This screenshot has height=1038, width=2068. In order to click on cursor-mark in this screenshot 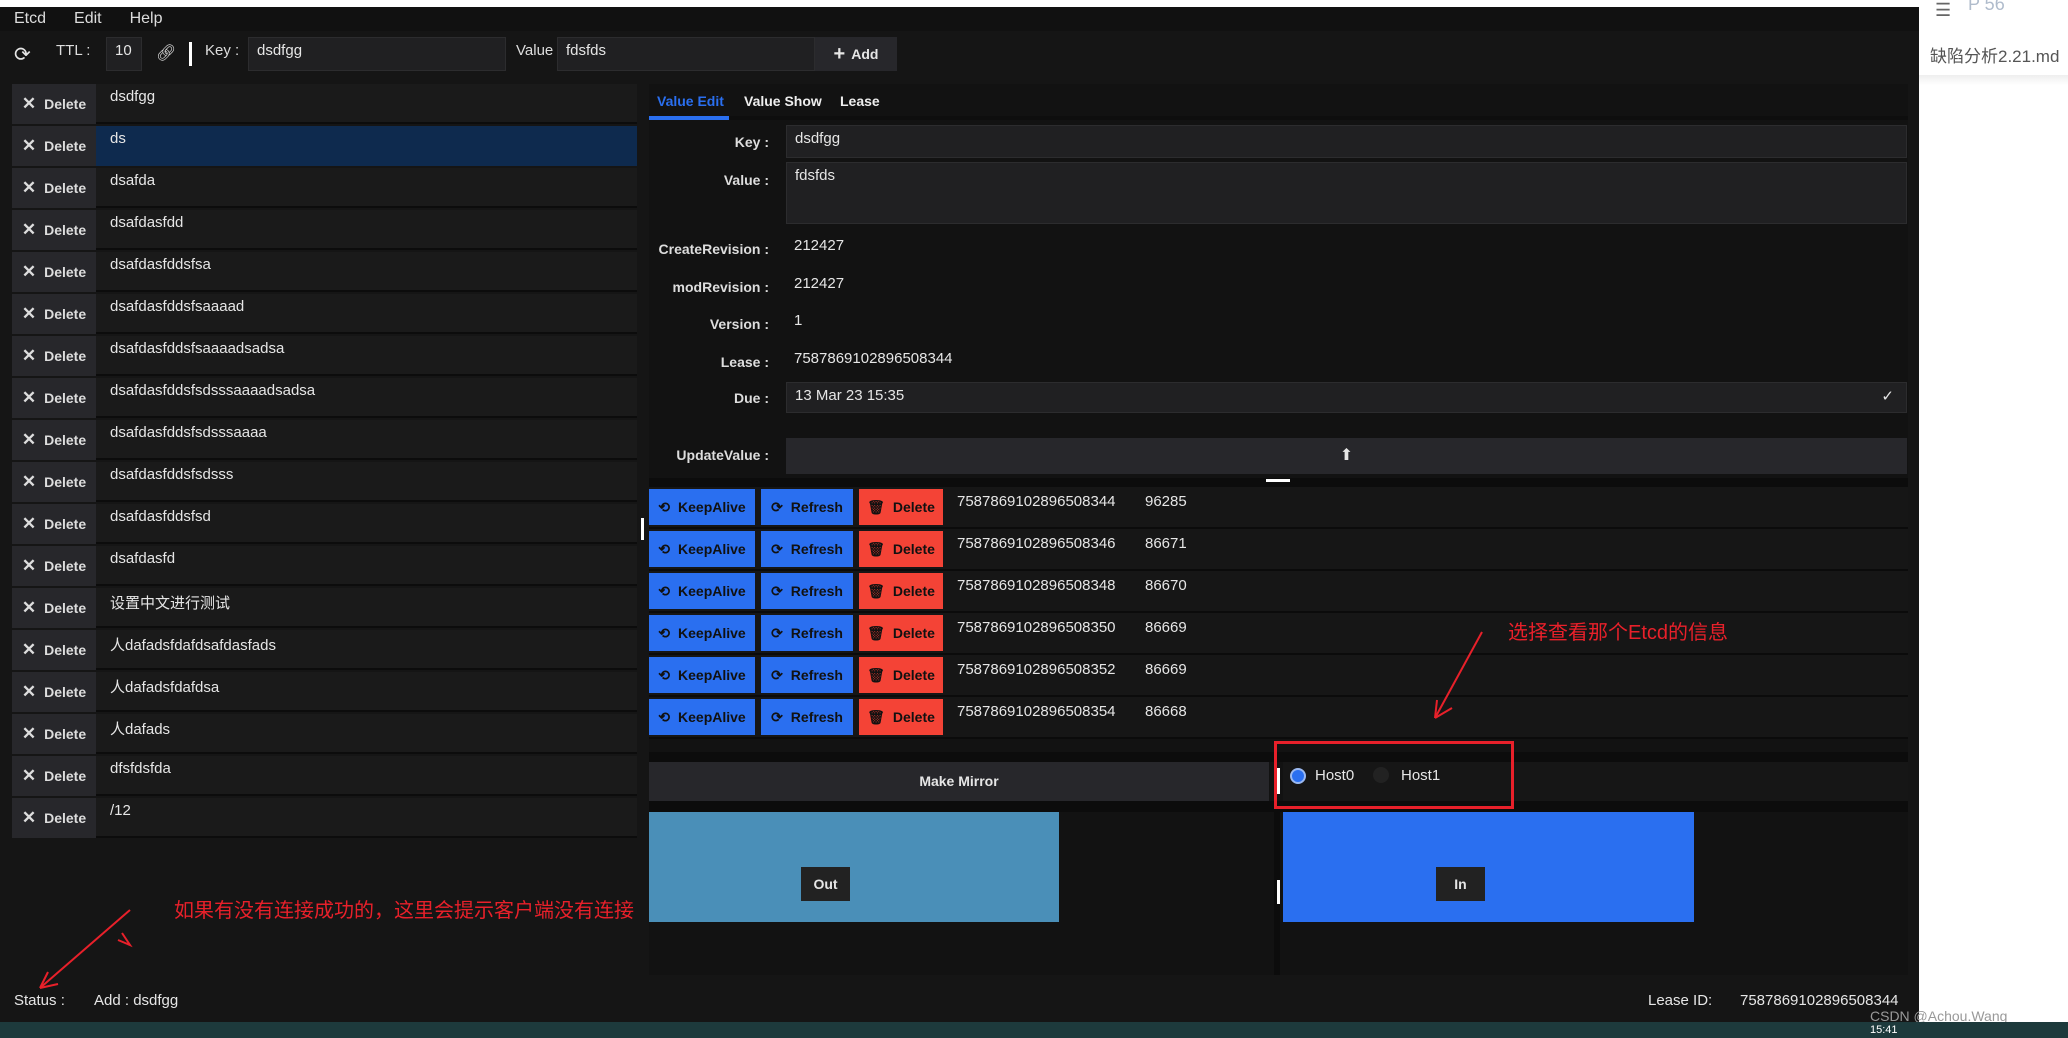, I will do `click(125, 940)`.